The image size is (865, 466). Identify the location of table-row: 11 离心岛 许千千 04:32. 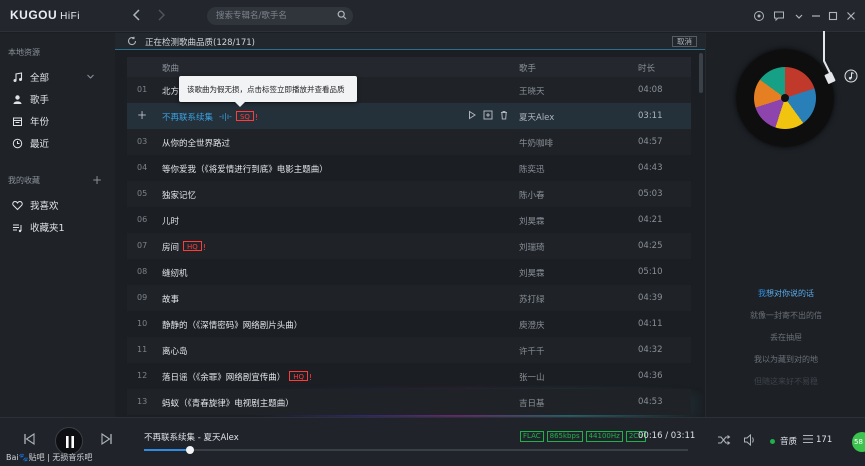
(409, 350).